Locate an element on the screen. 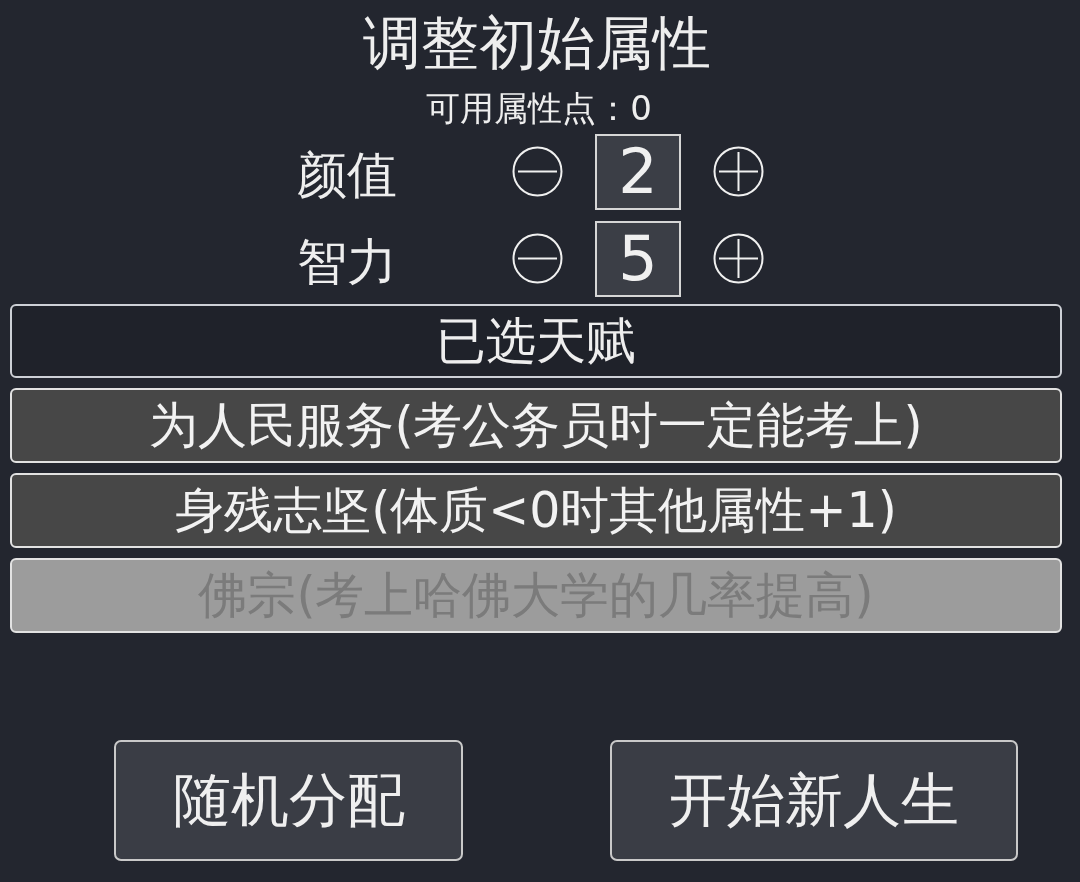 The width and height of the screenshot is (1080, 882). available-points-label: 可用属性点：0 is located at coordinates (539, 108).